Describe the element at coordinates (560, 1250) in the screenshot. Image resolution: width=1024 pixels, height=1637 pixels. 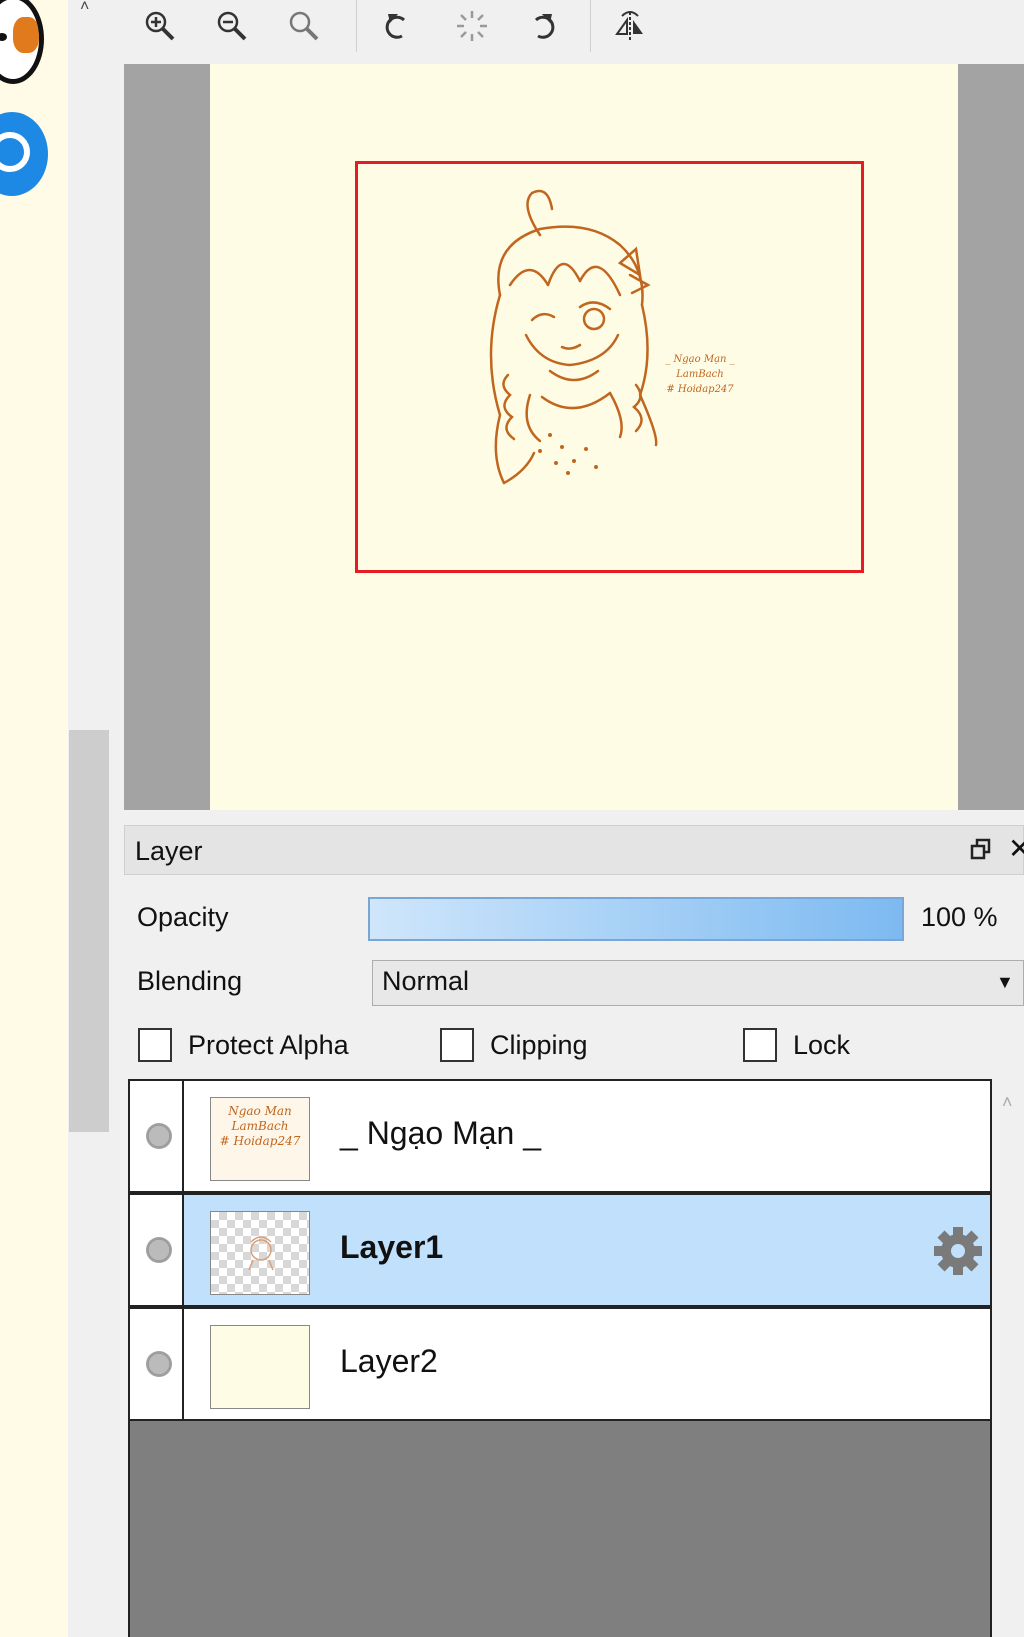
I see `layer-row: Layer1` at that location.